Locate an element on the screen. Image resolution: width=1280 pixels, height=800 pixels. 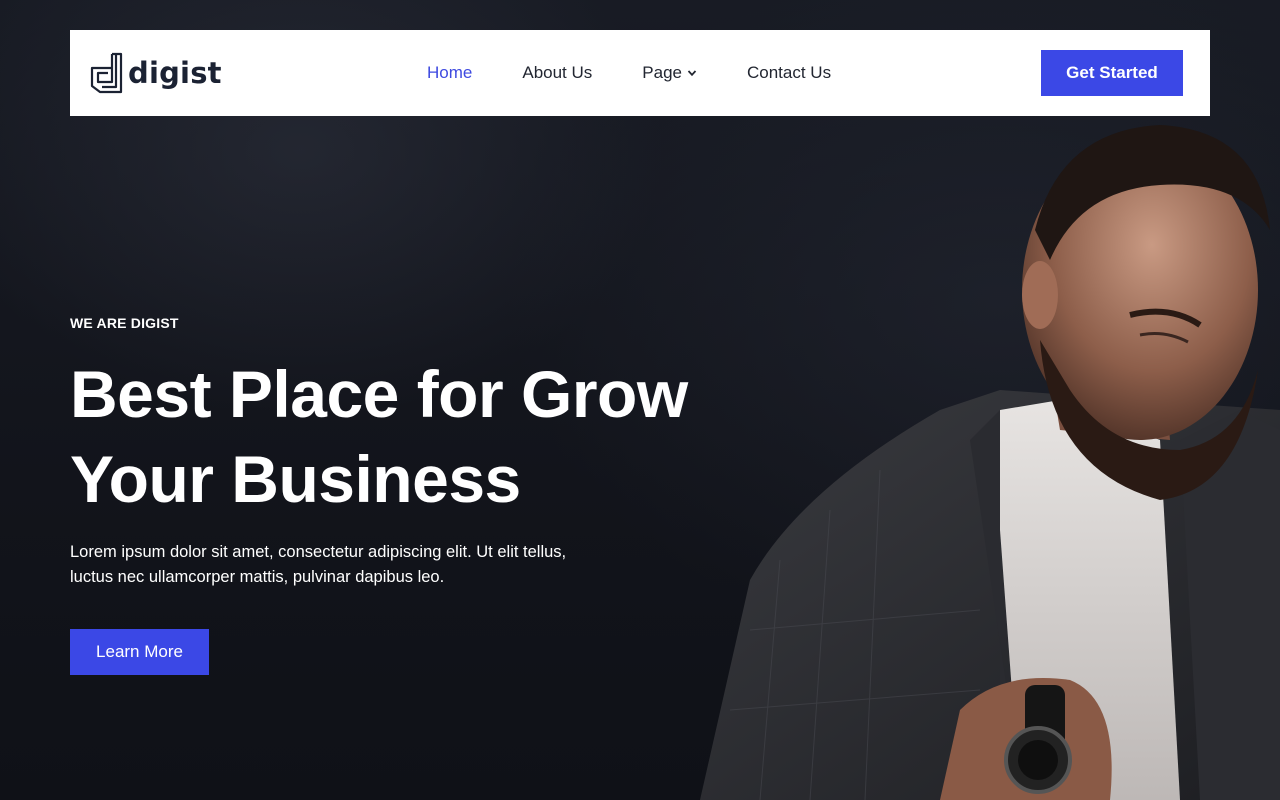
hero-headline-line-1: Best Place for Grow is located at coordinates (379, 394).